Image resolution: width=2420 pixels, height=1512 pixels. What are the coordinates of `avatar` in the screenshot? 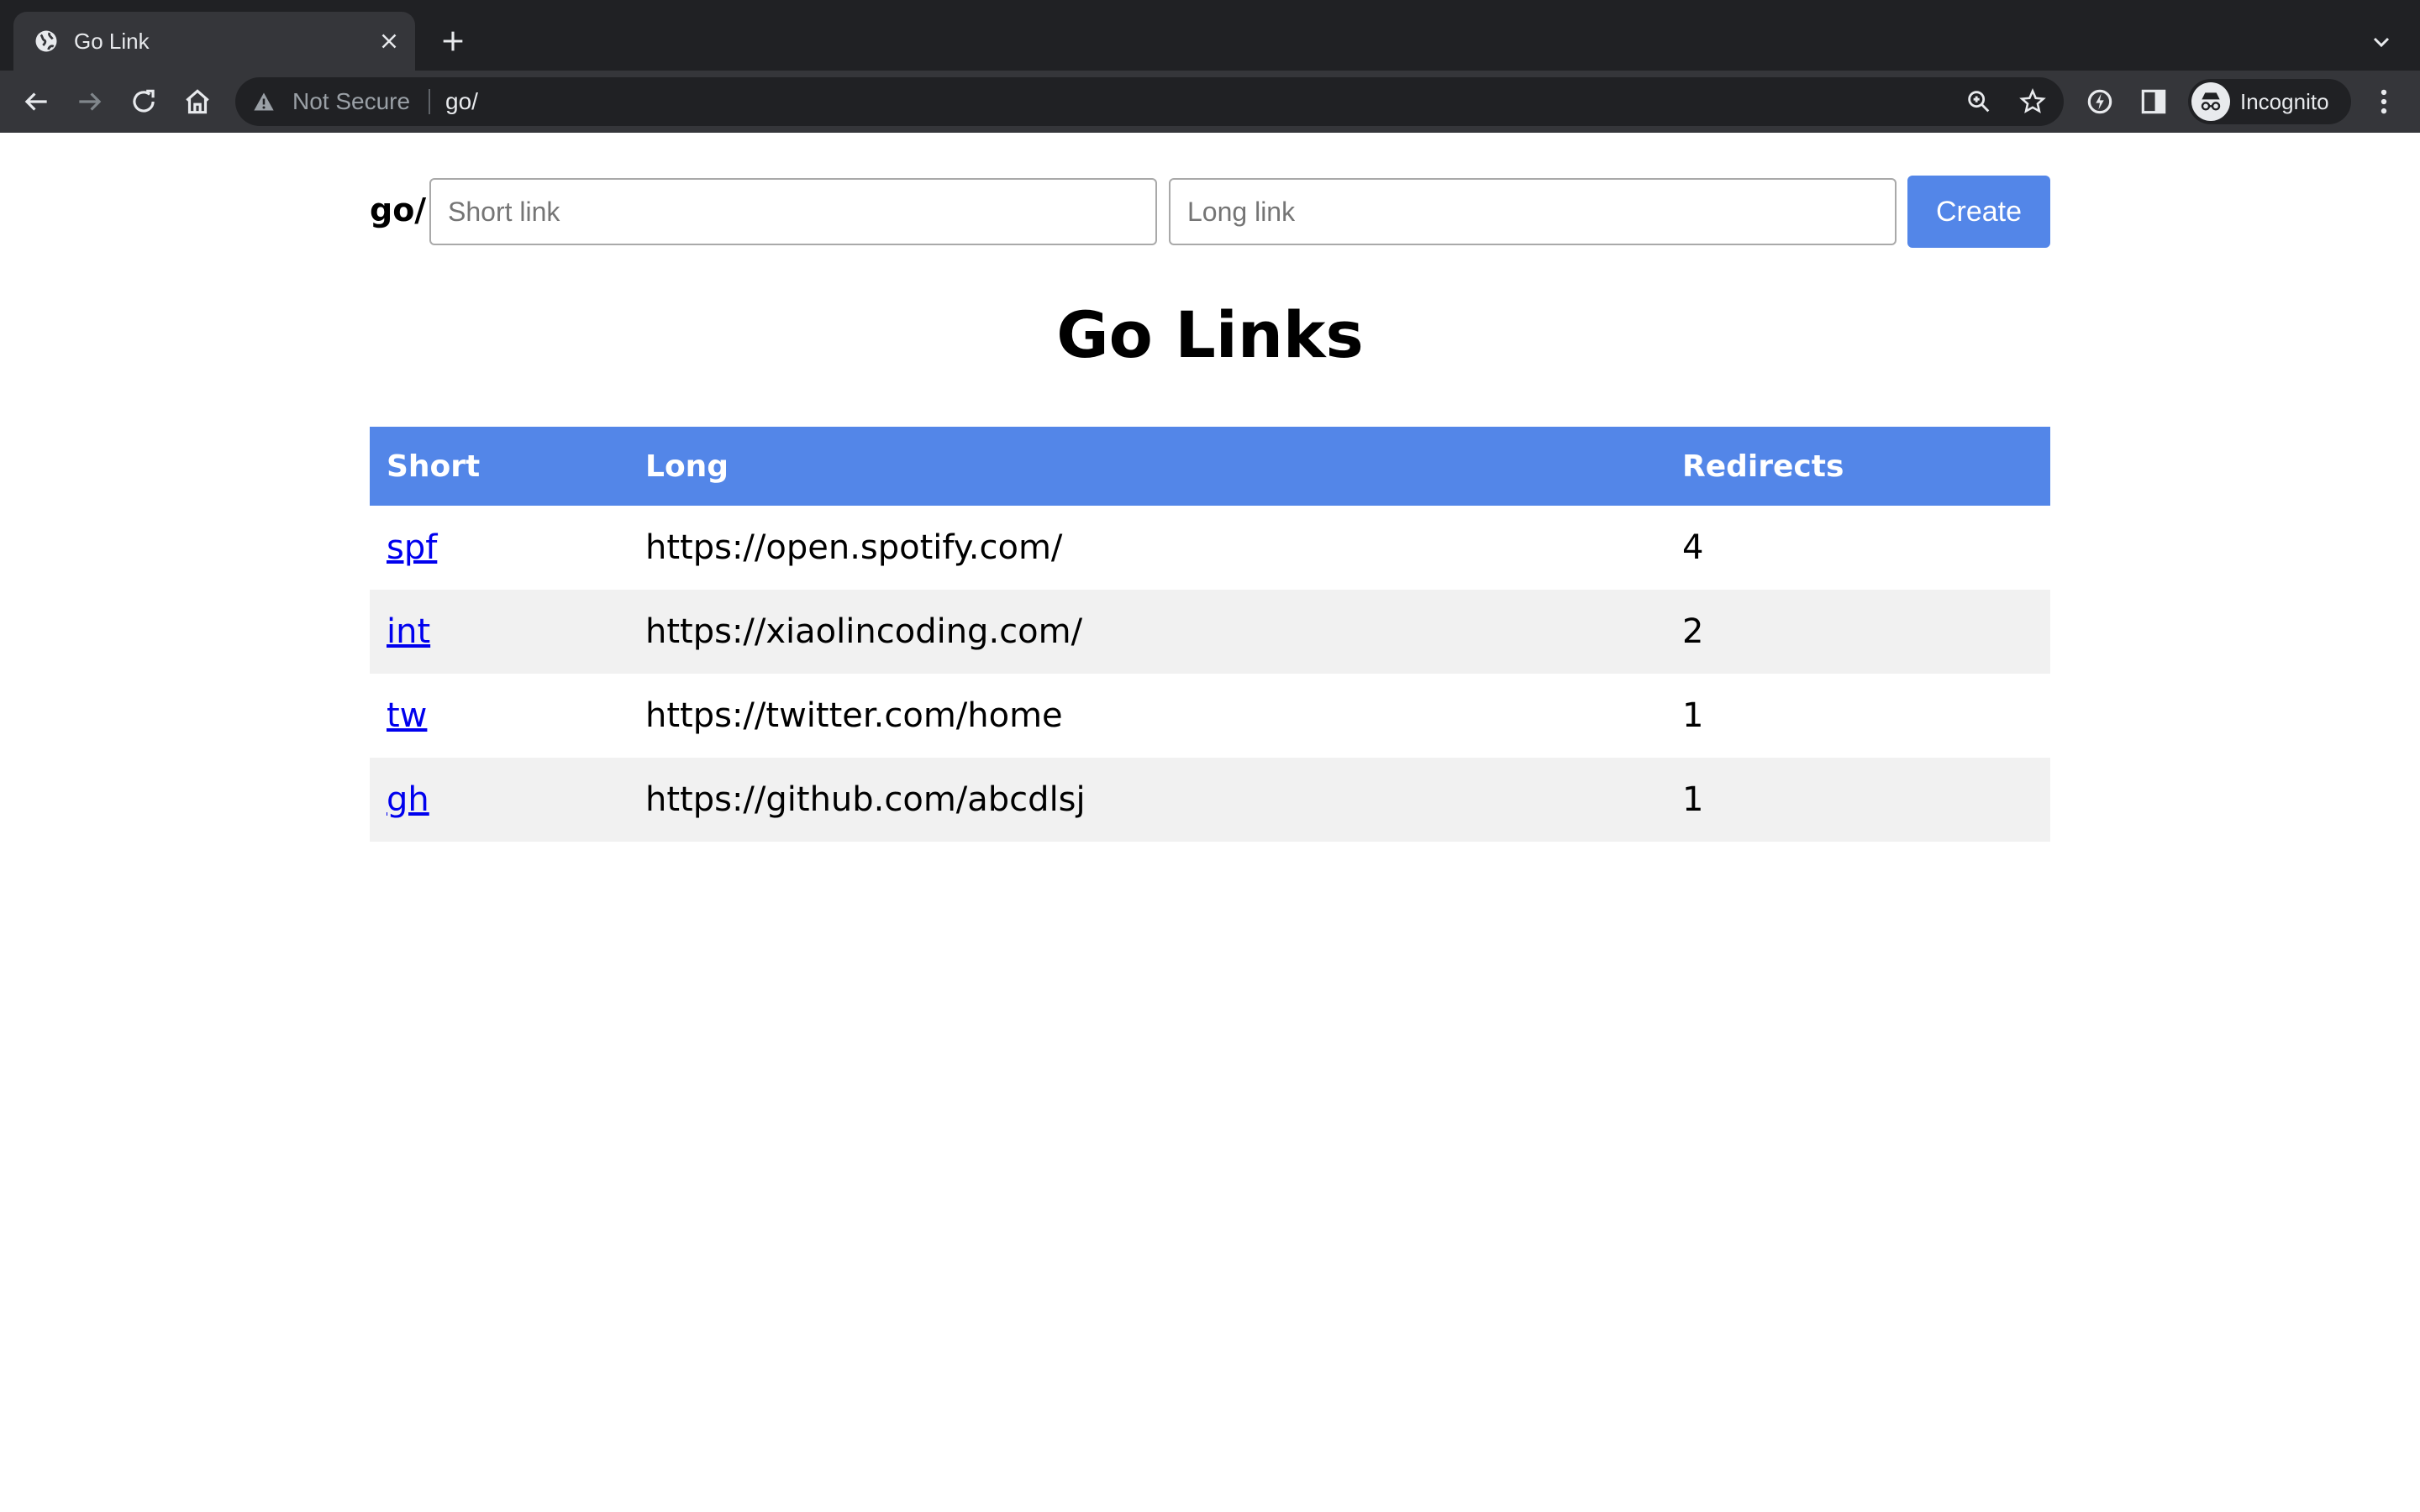 It's located at (2210, 101).